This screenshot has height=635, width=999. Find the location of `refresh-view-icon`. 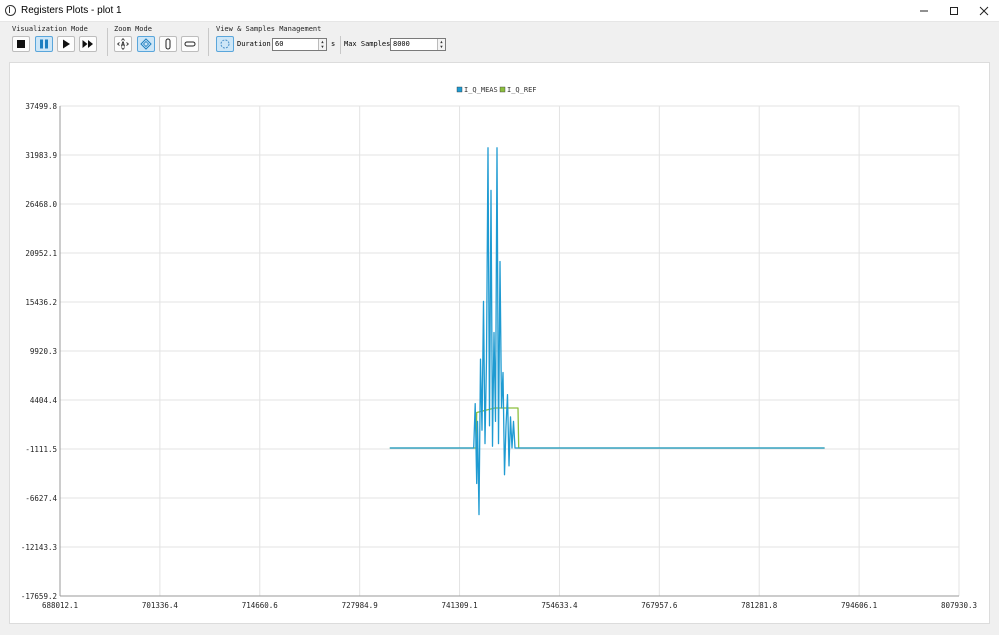

refresh-view-icon is located at coordinates (225, 44).